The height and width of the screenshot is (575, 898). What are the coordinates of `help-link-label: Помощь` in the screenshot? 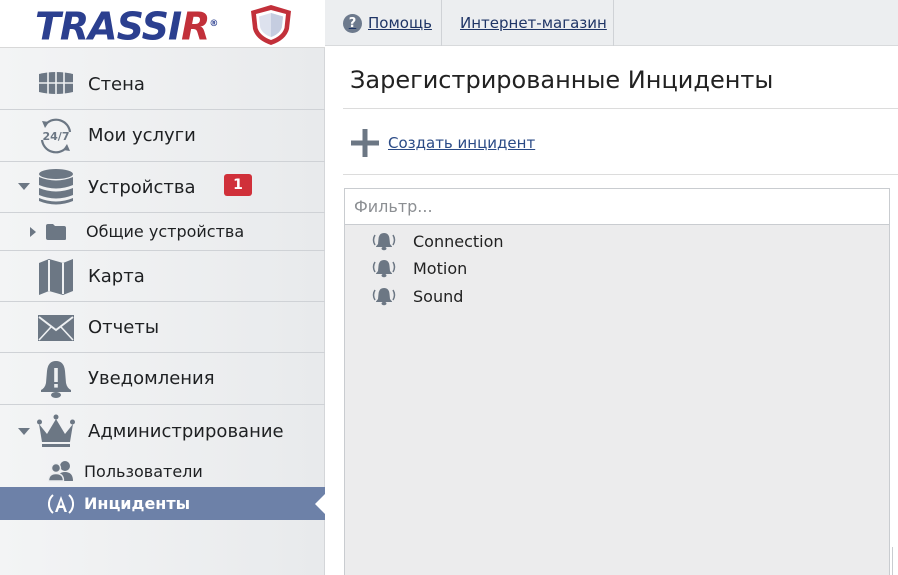 It's located at (400, 23).